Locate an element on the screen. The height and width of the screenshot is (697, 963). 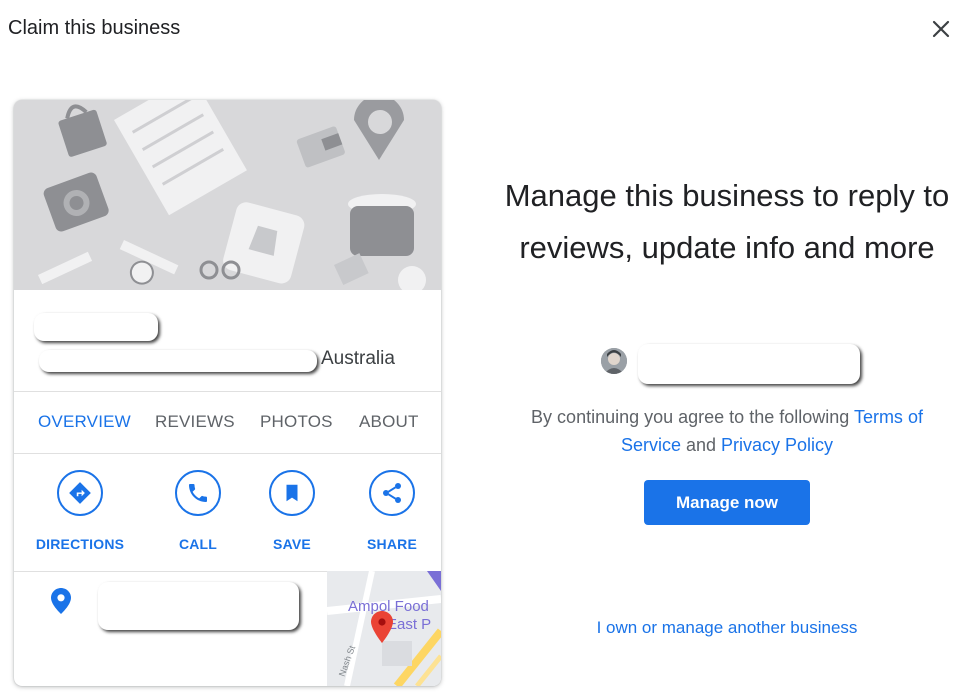
manage-now-button: Manage now is located at coordinates (727, 502).